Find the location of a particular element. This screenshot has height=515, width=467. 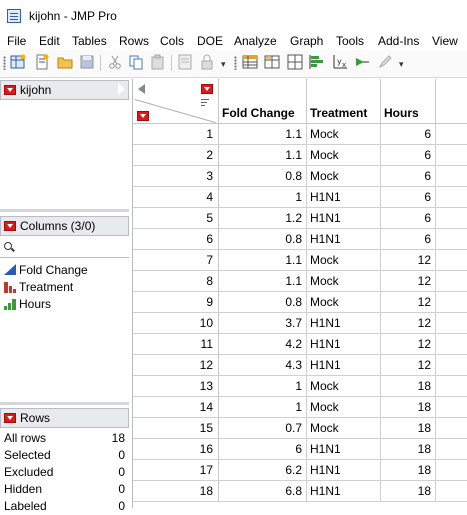

table-row: 13 1 Mock 18 is located at coordinates (300, 386).